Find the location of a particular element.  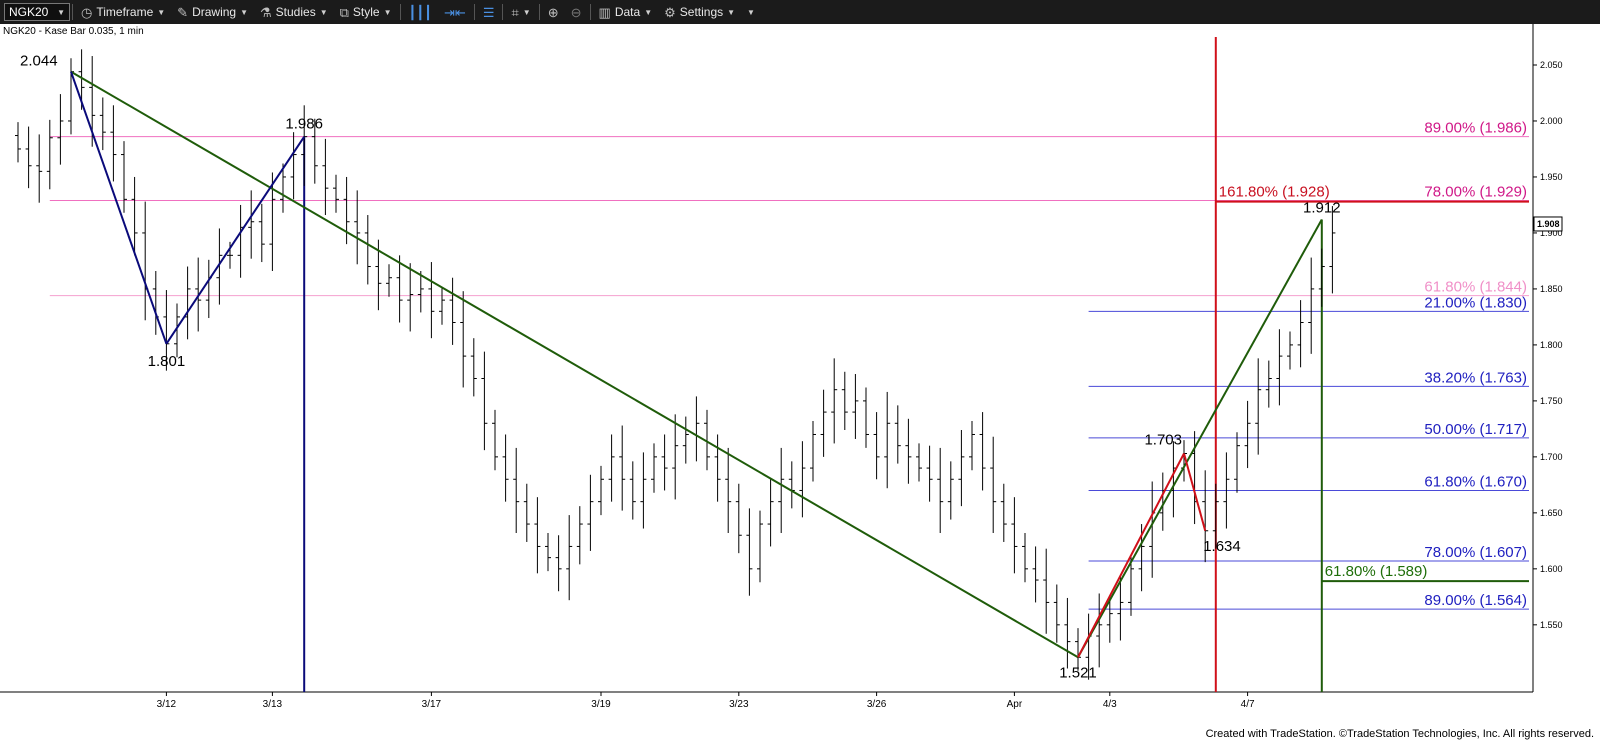

bar-spacing-icon: ┃┃┃ is located at coordinates (420, 12).